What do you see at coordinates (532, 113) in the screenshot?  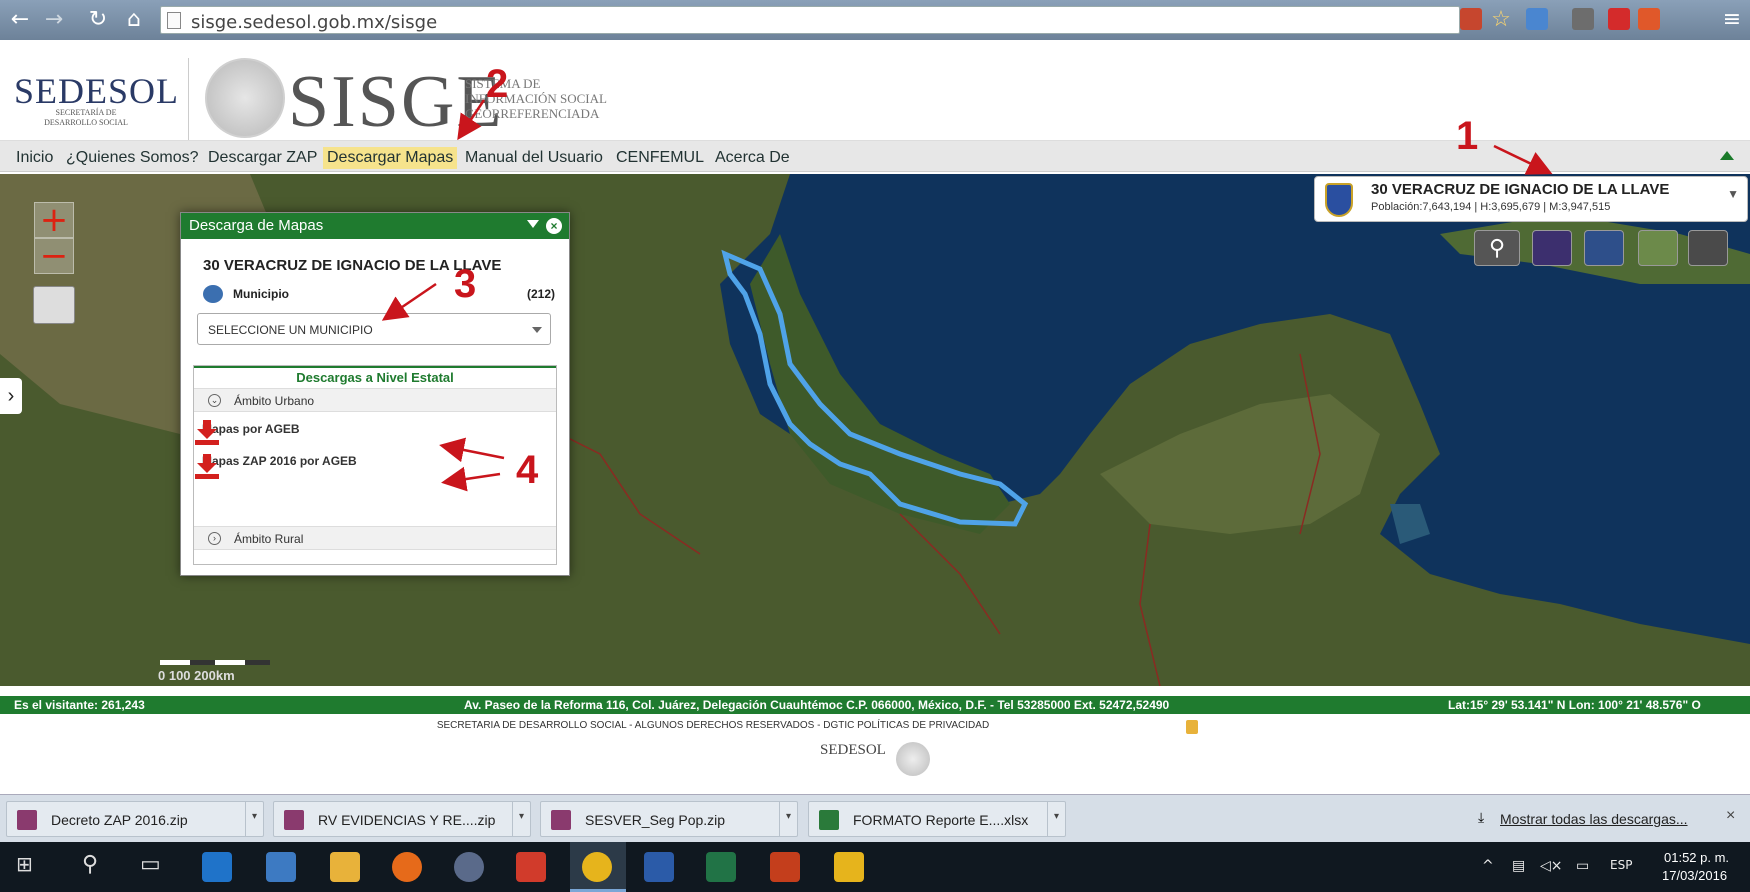 I see `sisge-subtitle-line: GEORREFERENCIADA` at bounding box center [532, 113].